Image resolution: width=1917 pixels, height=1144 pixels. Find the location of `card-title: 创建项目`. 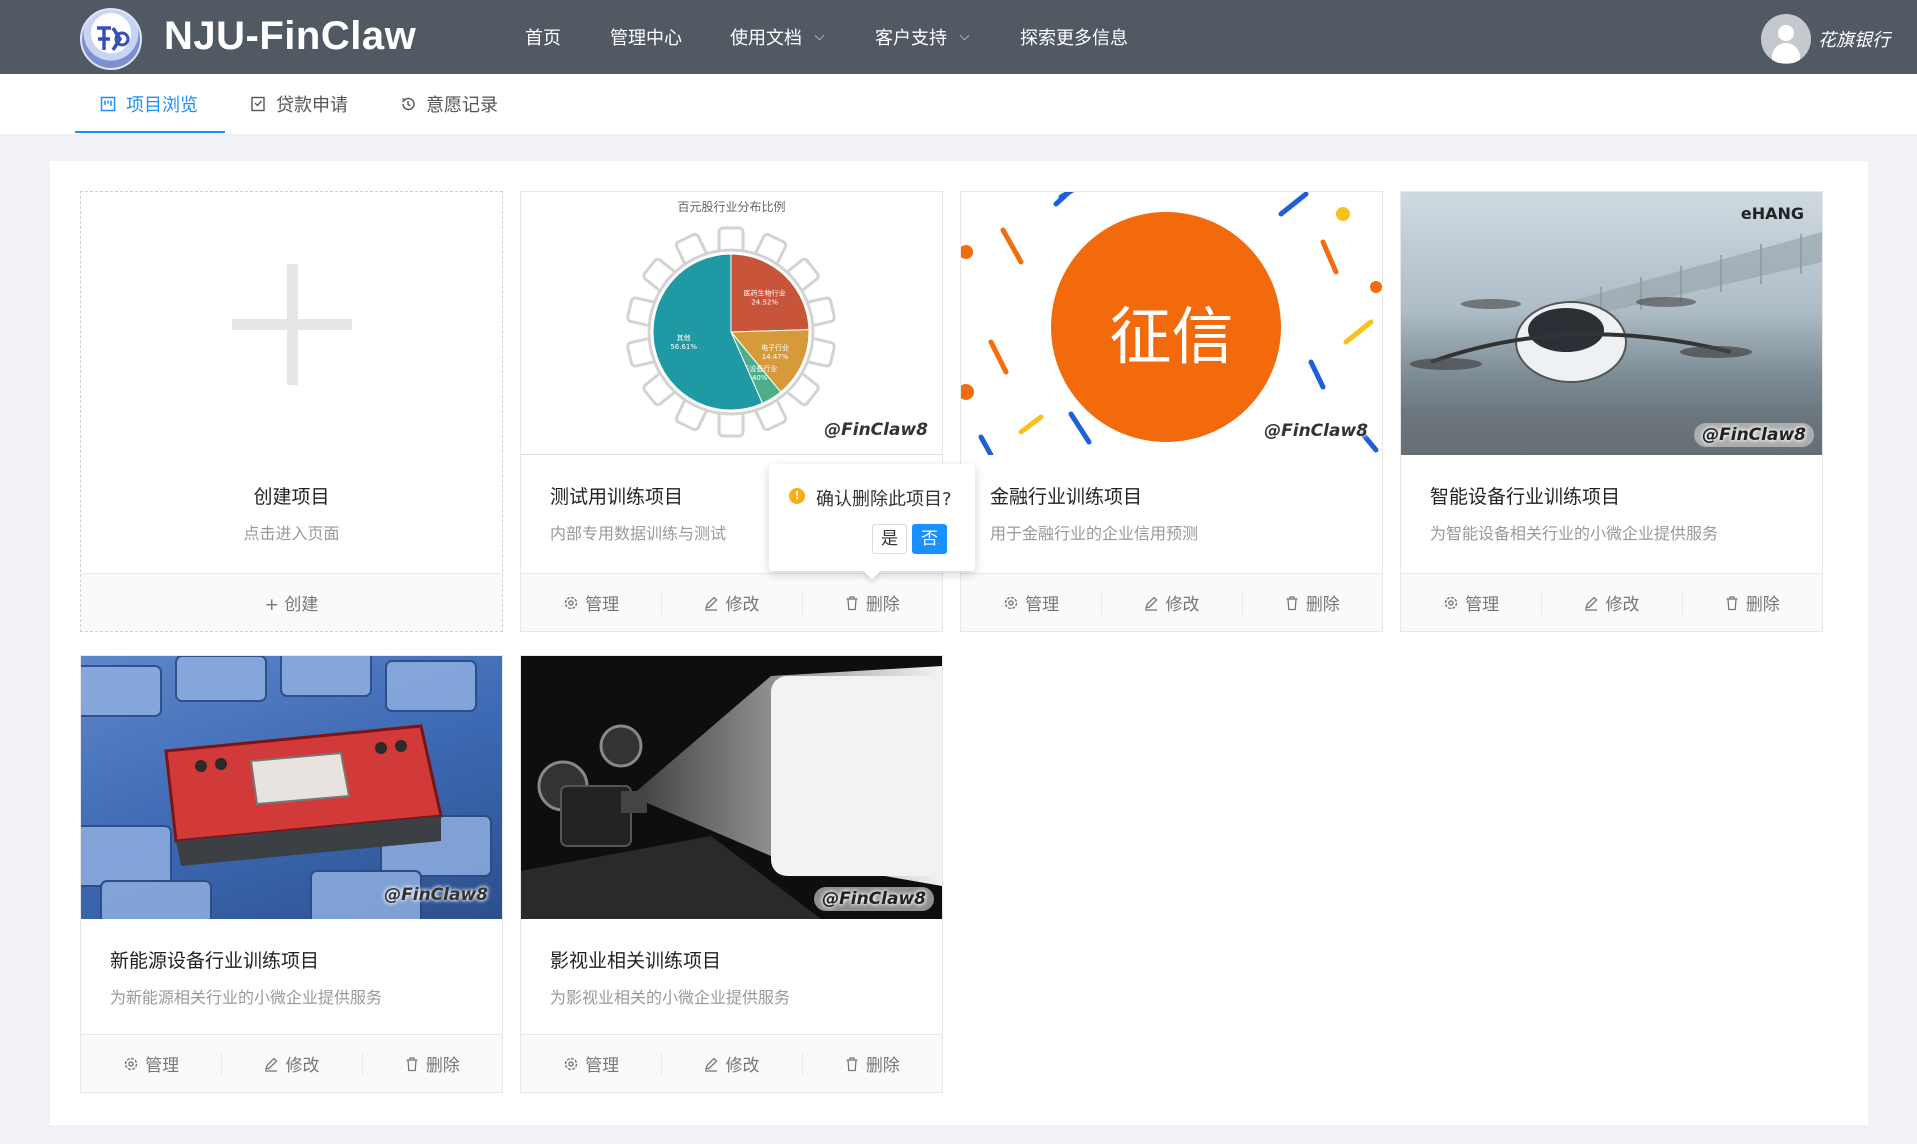

card-title: 创建项目 is located at coordinates (291, 497).